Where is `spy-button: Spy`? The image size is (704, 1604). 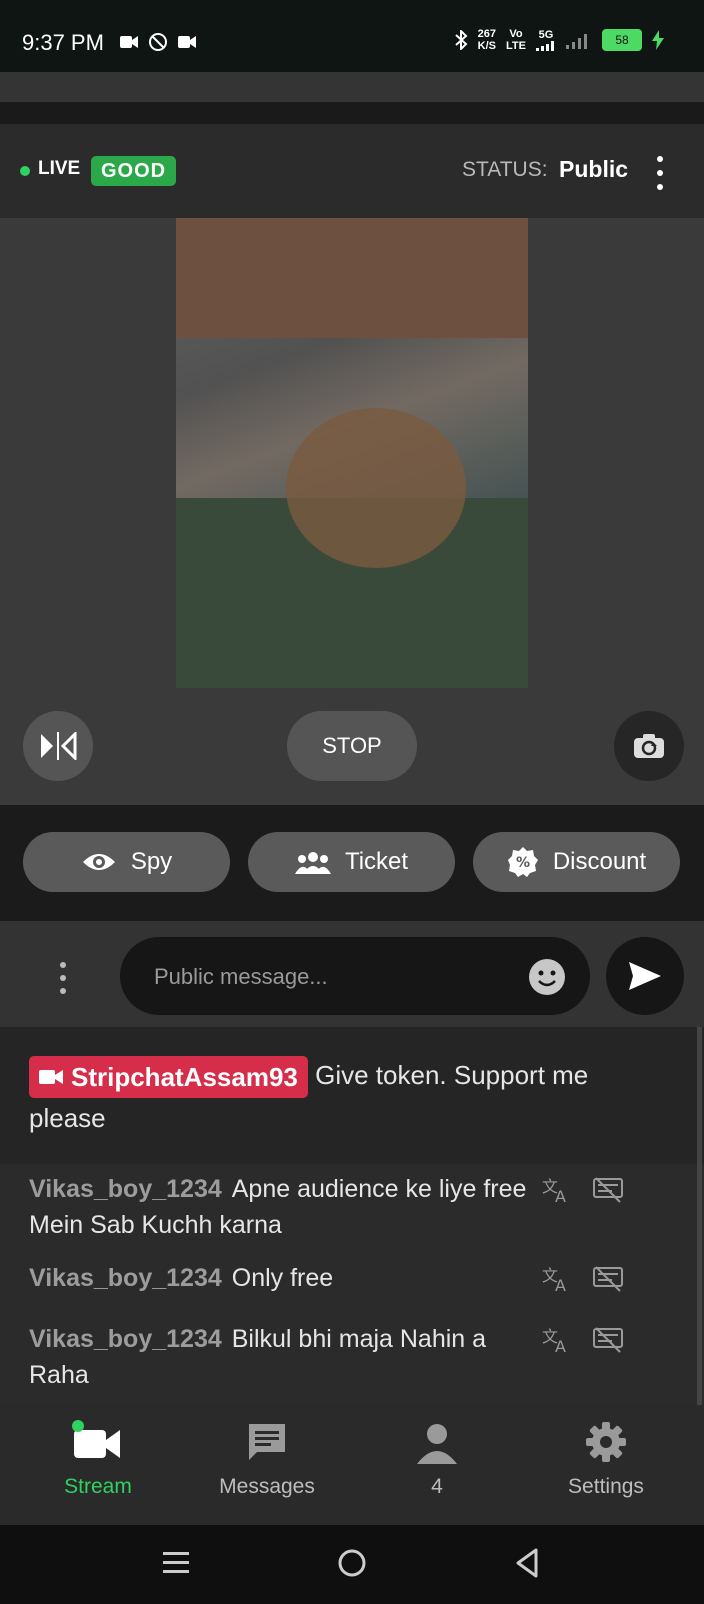
spy-button: Spy is located at coordinates (126, 862).